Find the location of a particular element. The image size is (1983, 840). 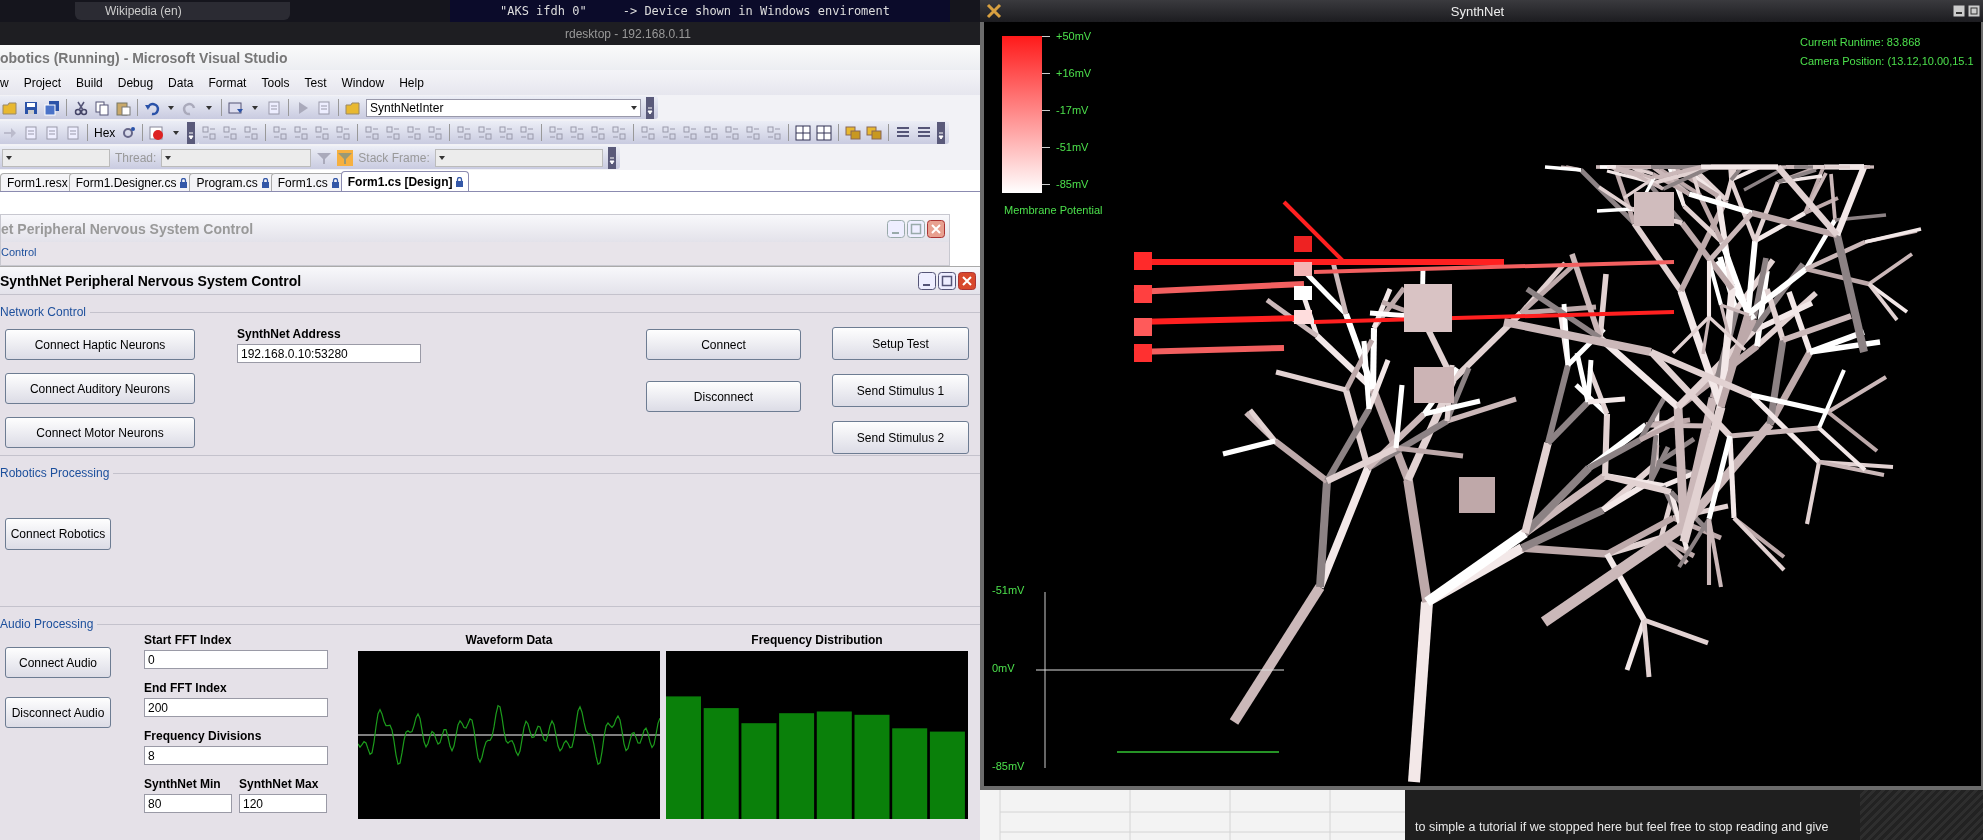

test-button: Setup Test is located at coordinates (900, 343).